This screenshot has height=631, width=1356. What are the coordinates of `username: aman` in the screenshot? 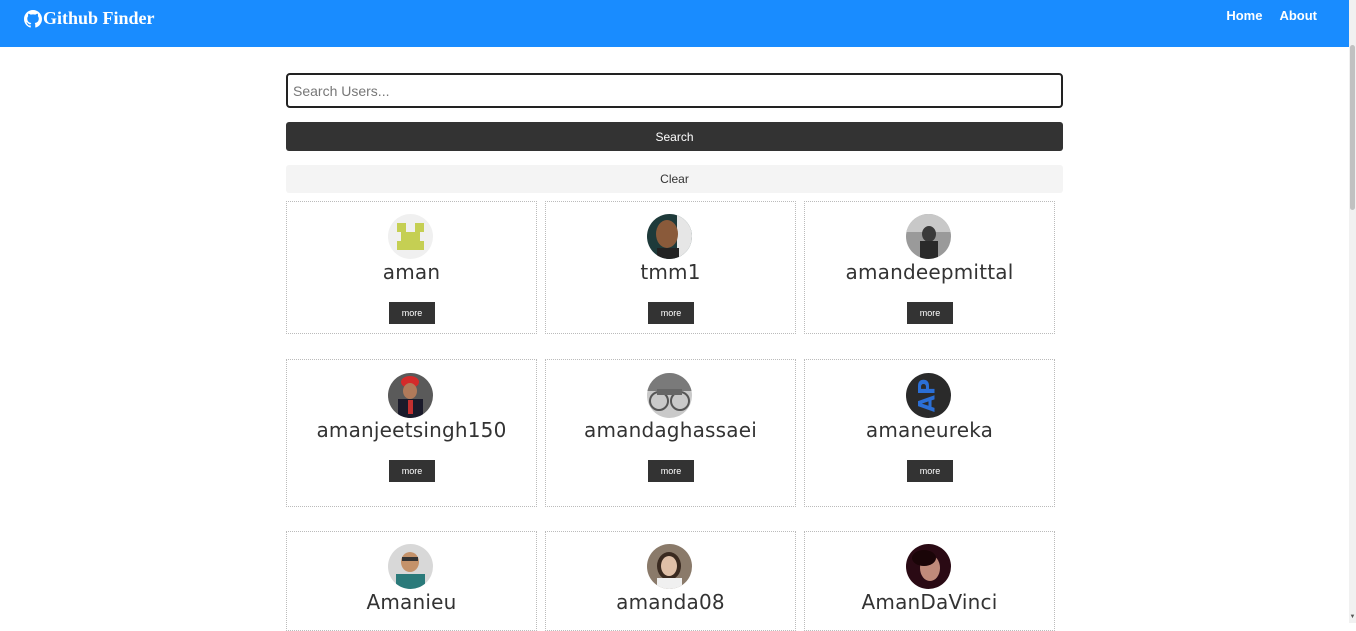 It's located at (411, 272).